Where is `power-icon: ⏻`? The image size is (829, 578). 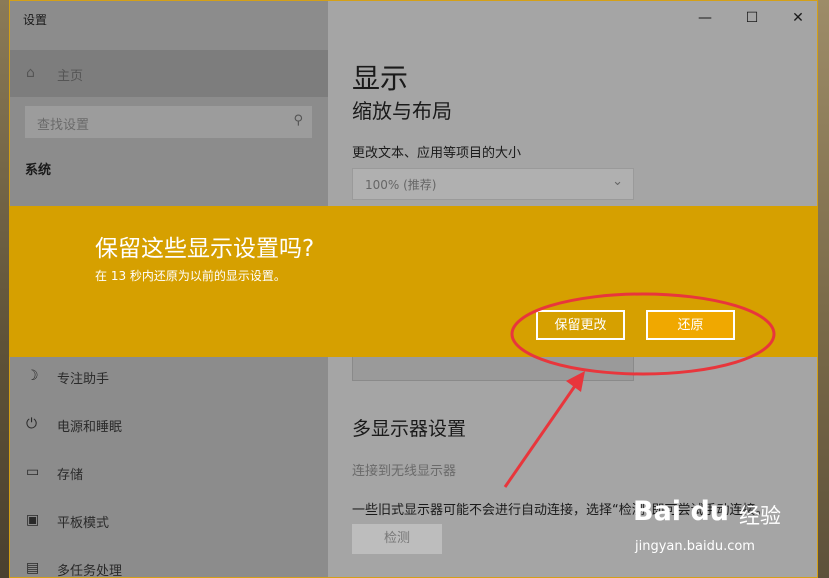
power-icon: ⏻ is located at coordinates (32, 424).